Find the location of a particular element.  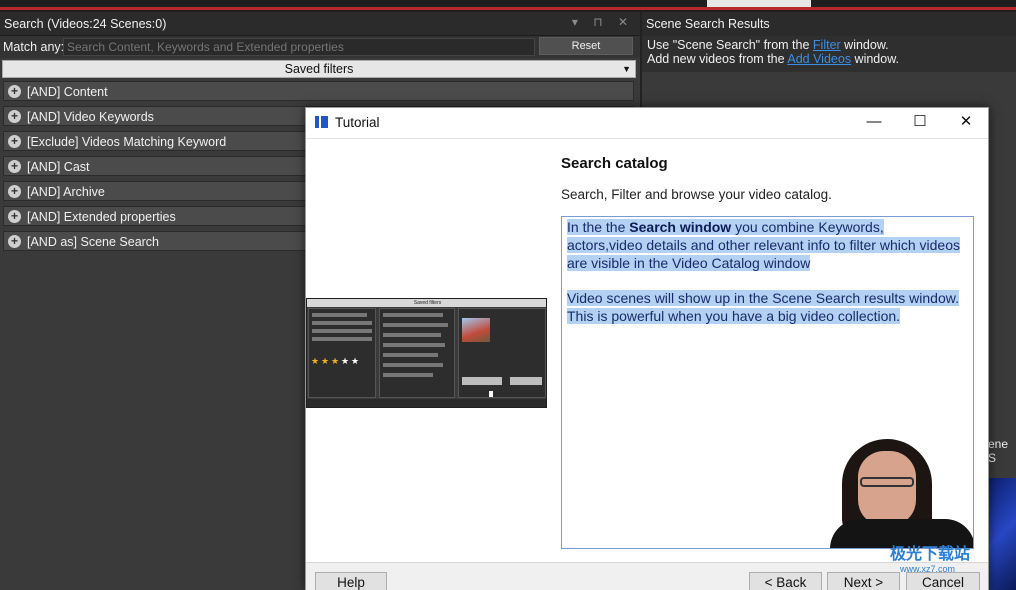

para-text: In the the is located at coordinates (598, 227).